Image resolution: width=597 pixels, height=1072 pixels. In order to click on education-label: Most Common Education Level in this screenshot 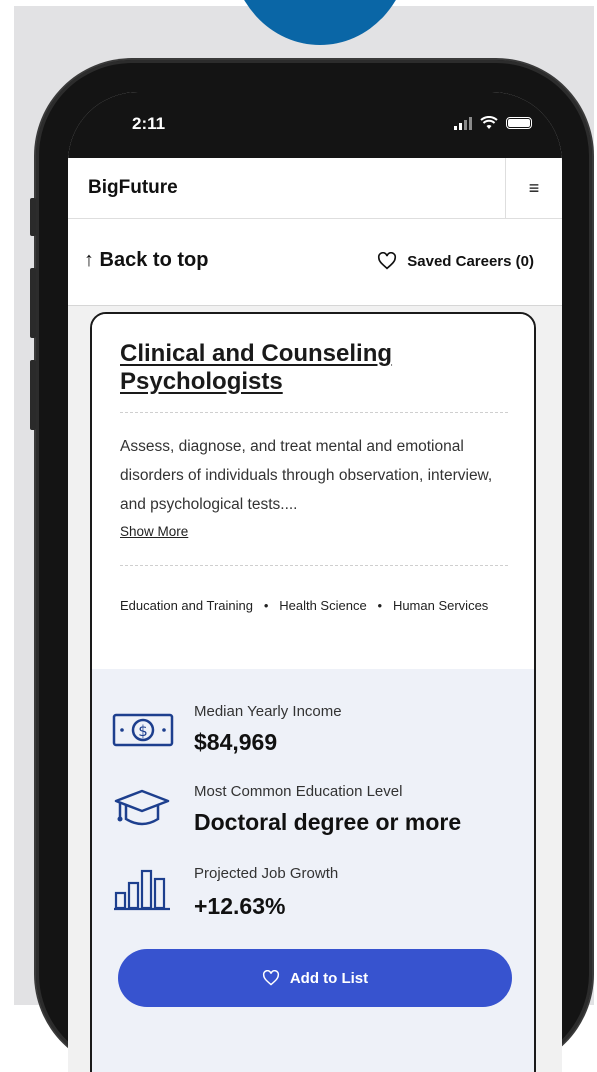, I will do `click(298, 791)`.